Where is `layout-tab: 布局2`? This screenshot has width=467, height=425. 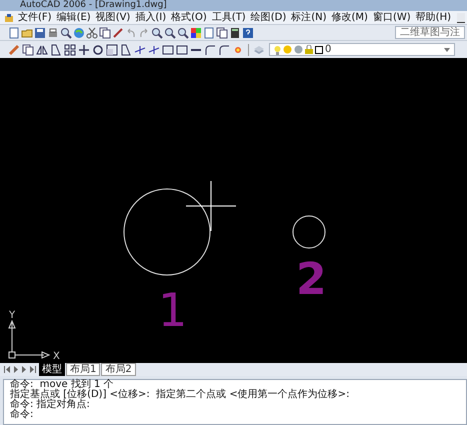
layout-tab: 布局2 is located at coordinates (118, 369).